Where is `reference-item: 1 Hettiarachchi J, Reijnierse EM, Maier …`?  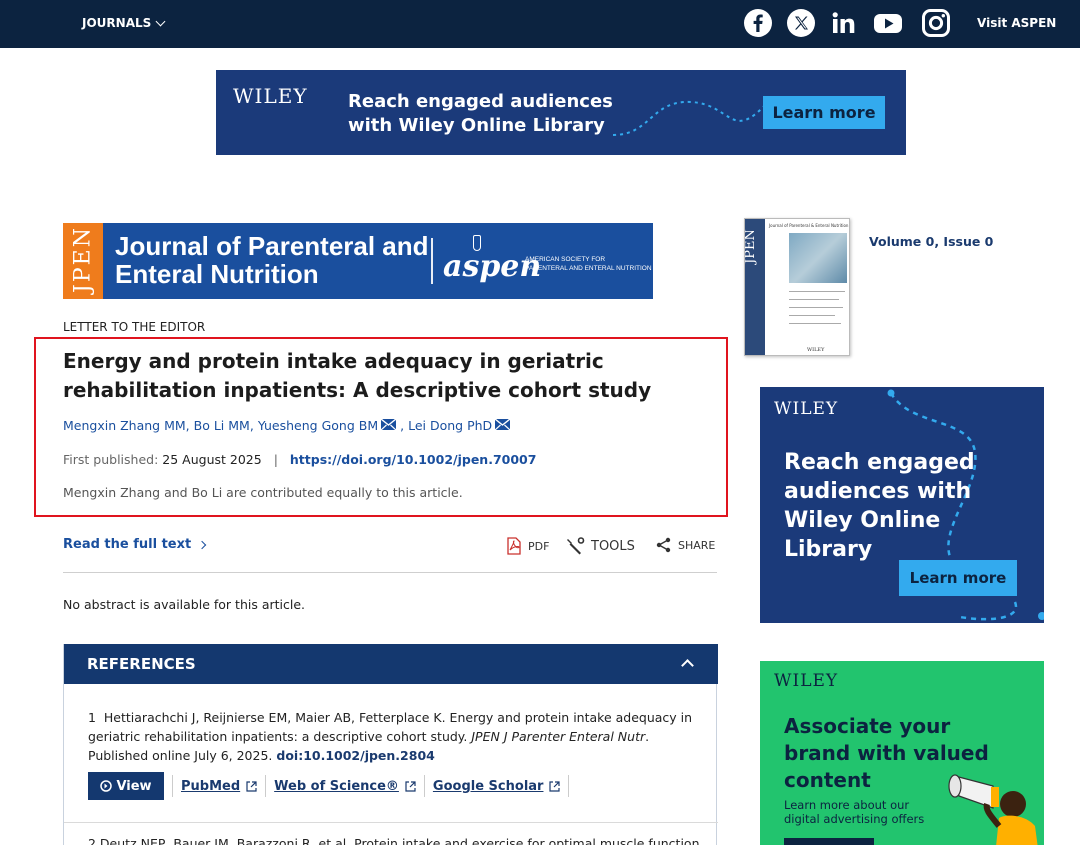 reference-item: 1 Hettiarachchi J, Reijnierse EM, Maier … is located at coordinates (394, 736).